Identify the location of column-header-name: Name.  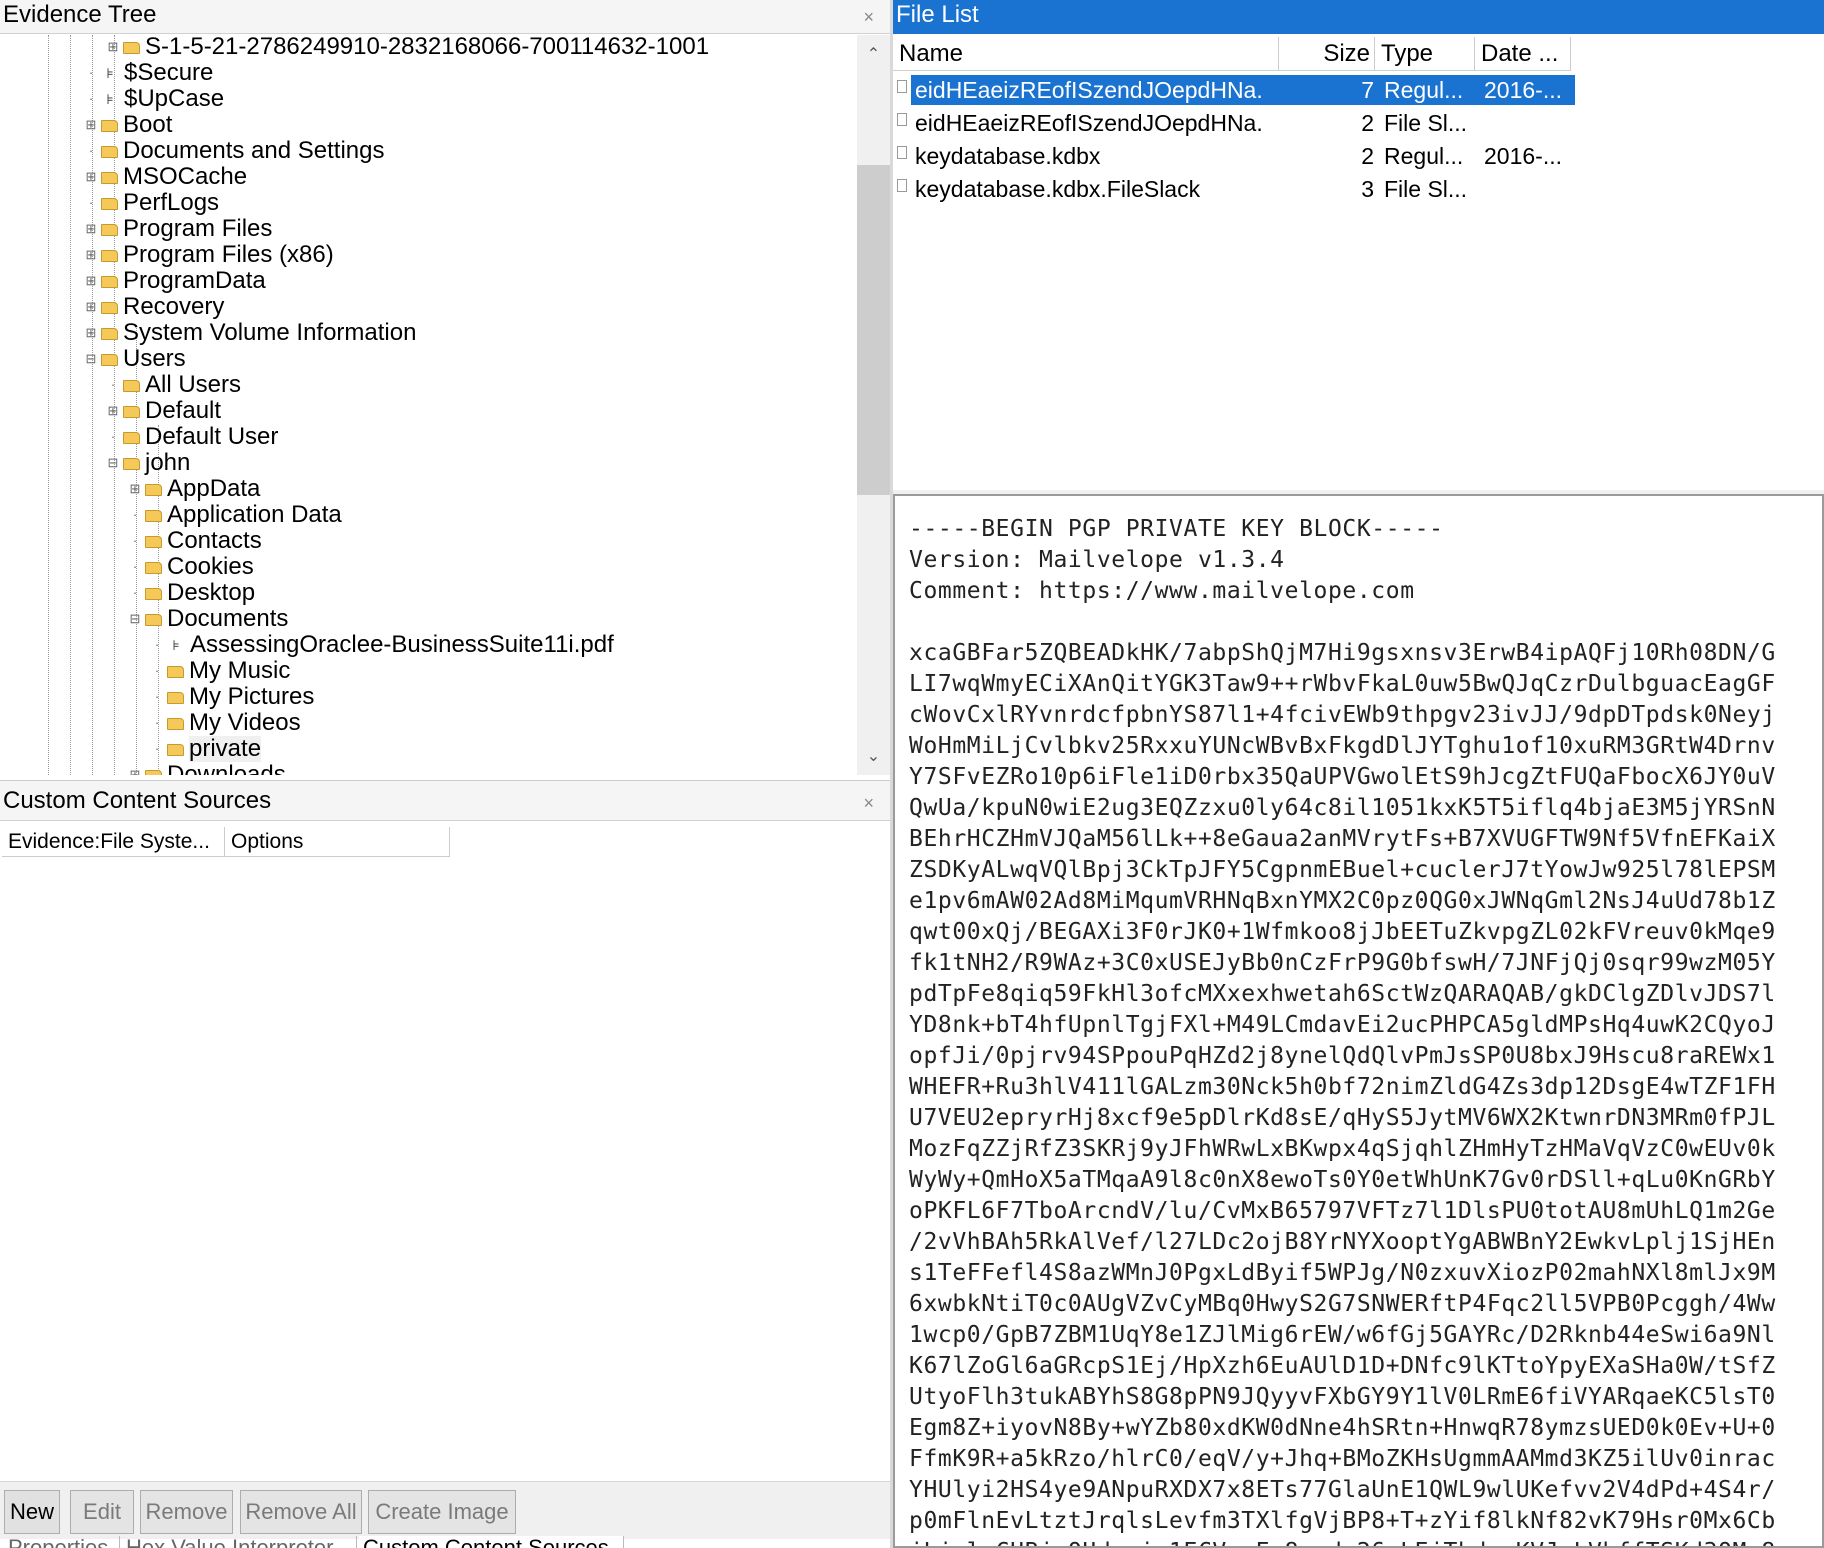
(1086, 54).